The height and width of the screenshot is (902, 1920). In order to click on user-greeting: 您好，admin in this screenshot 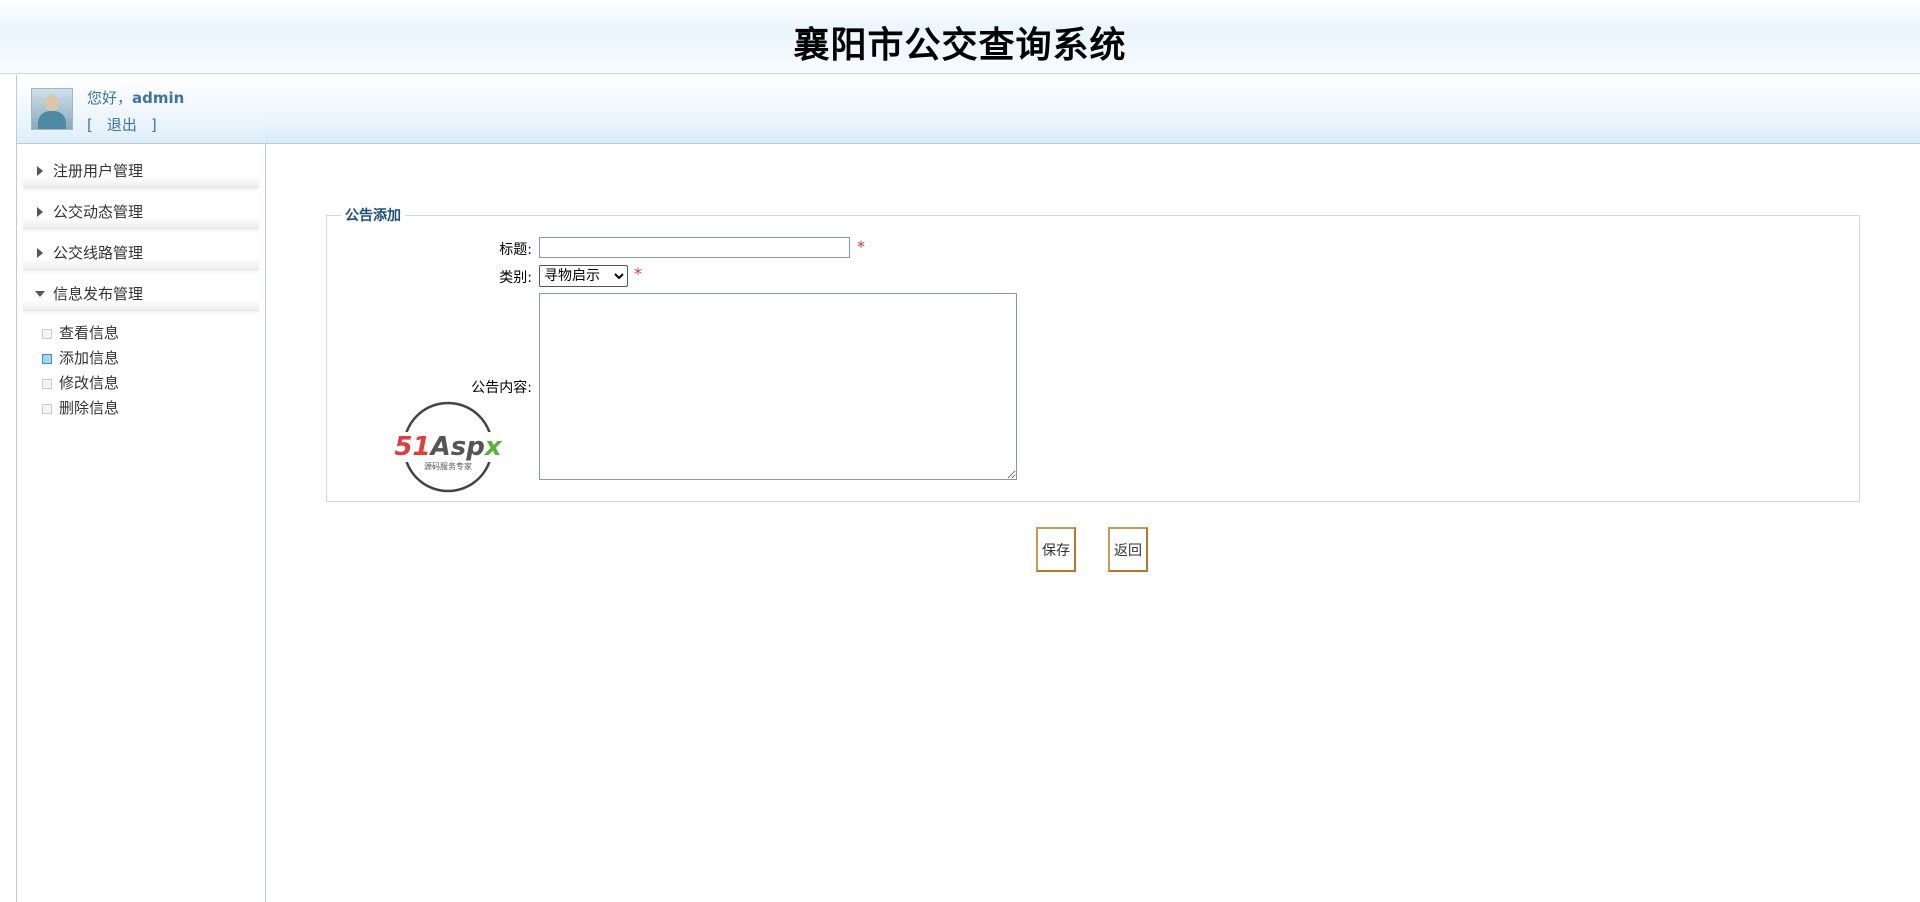, I will do `click(135, 97)`.